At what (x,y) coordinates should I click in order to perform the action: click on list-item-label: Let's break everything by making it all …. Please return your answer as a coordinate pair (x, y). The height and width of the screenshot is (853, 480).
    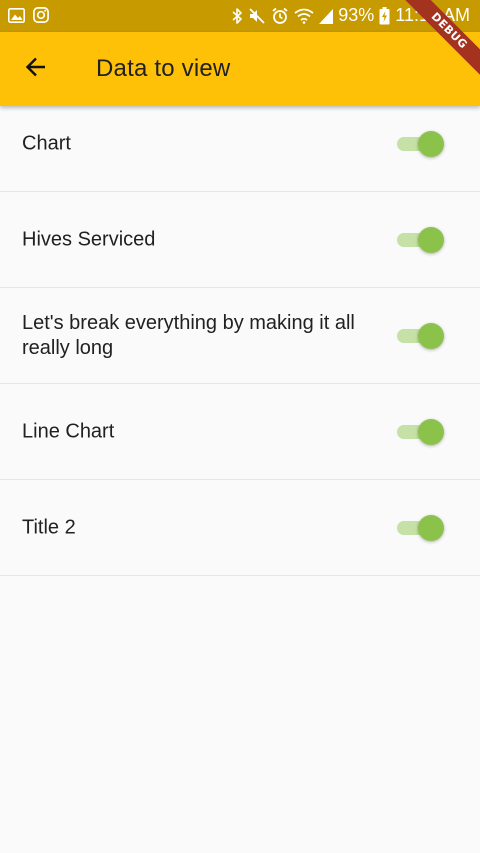
    Looking at the image, I should click on (188, 335).